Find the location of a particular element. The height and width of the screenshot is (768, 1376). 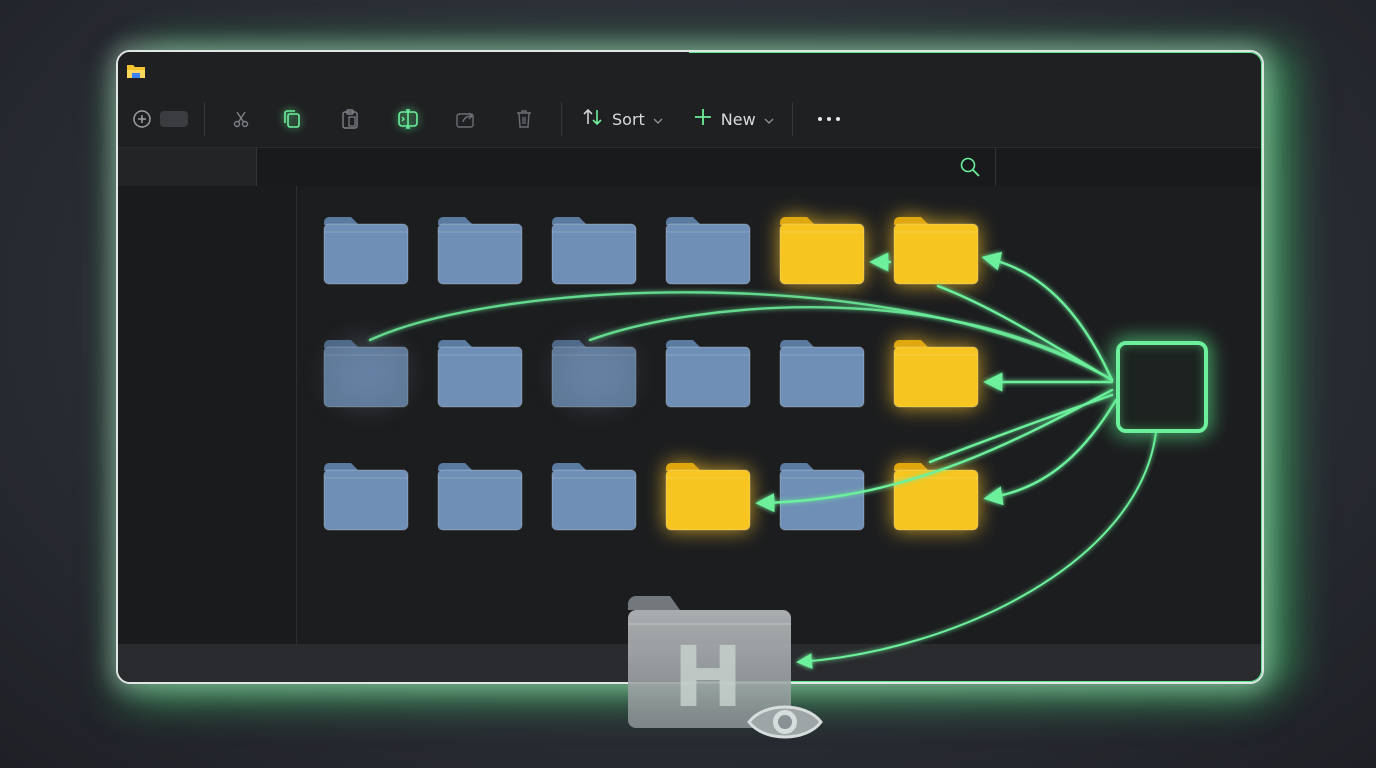

scissors-icon is located at coordinates (241, 119).